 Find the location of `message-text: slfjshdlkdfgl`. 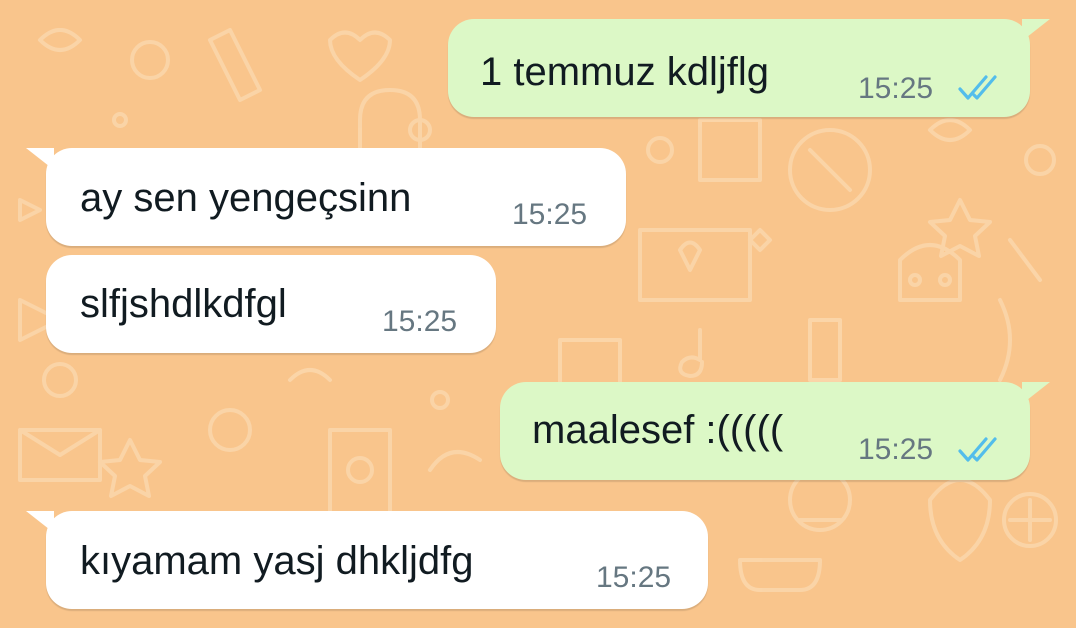

message-text: slfjshdlkdfgl is located at coordinates (183, 304).